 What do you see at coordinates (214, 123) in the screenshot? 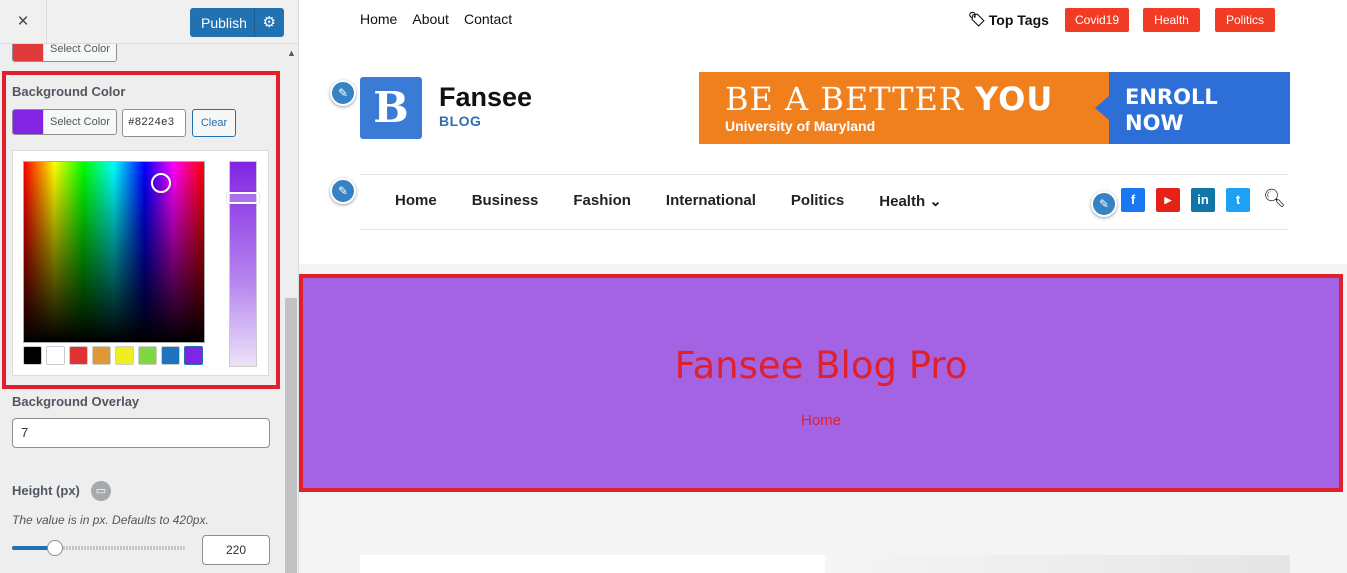
I see `clear-button: Clear` at bounding box center [214, 123].